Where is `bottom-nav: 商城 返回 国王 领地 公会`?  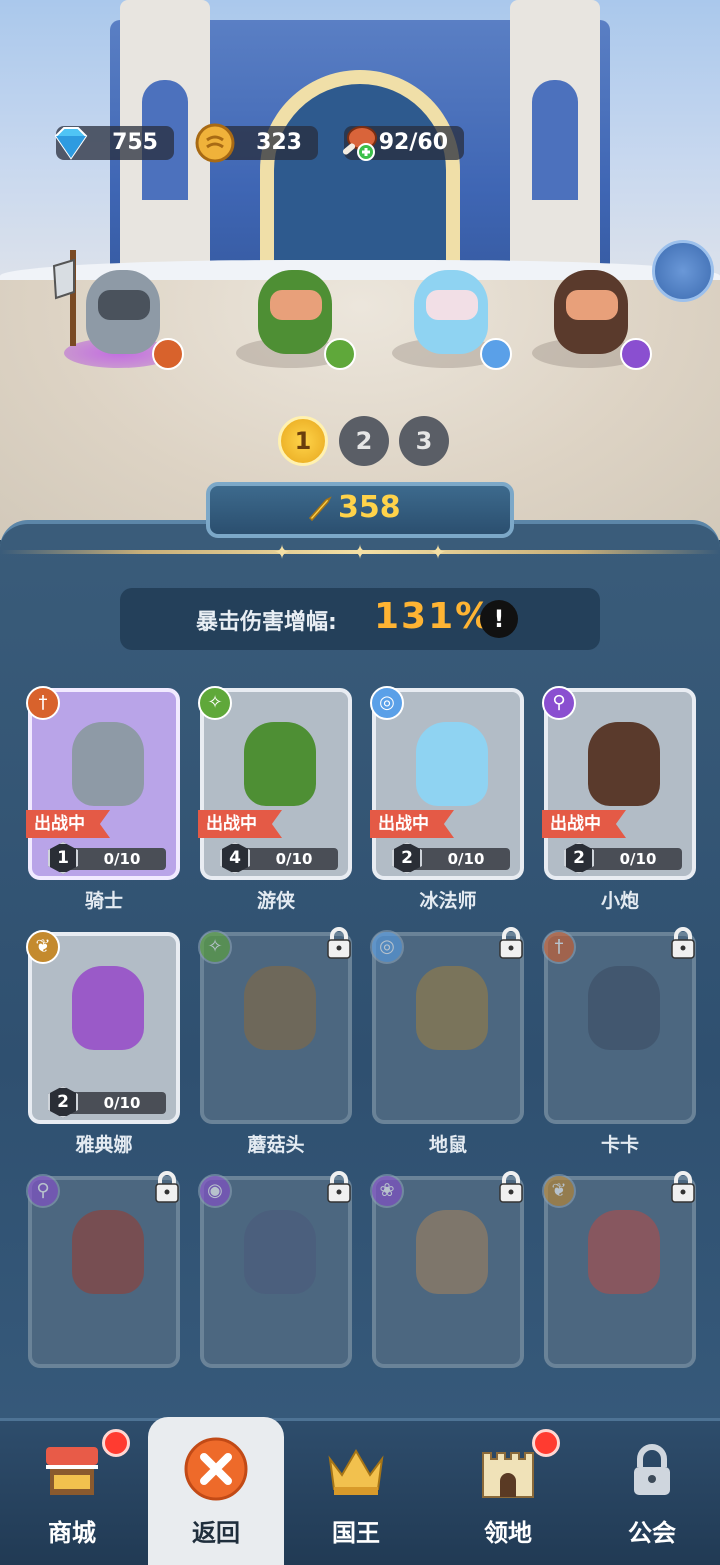
bottom-nav: 商城 返回 国王 领地 公会 is located at coordinates (360, 1491).